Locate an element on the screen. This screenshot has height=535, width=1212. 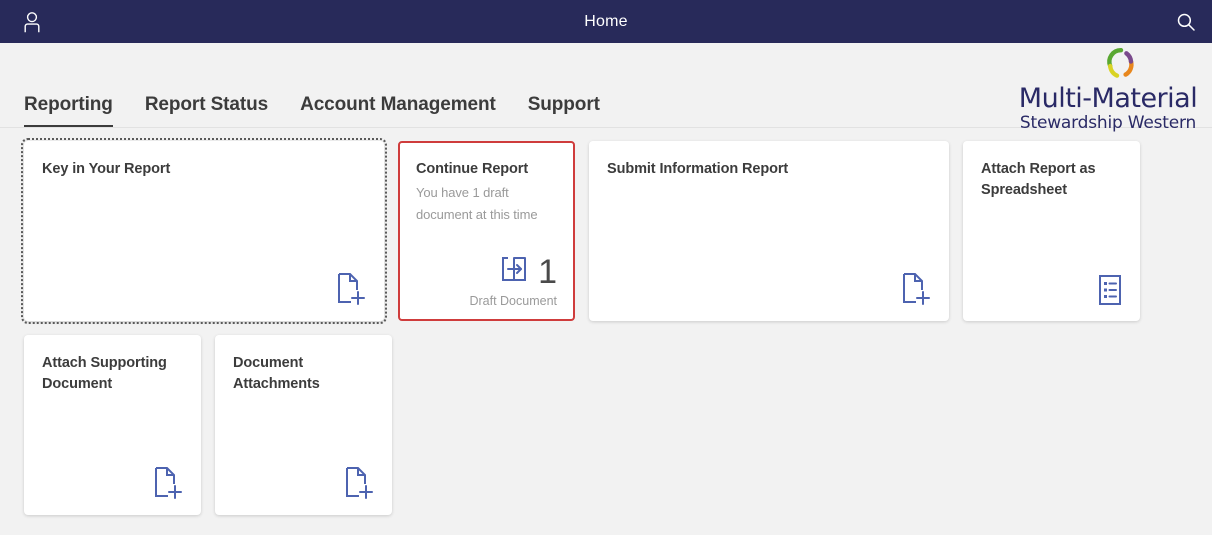
tile-title: Attach Report as Spreadsheet is located at coordinates (1038, 179).